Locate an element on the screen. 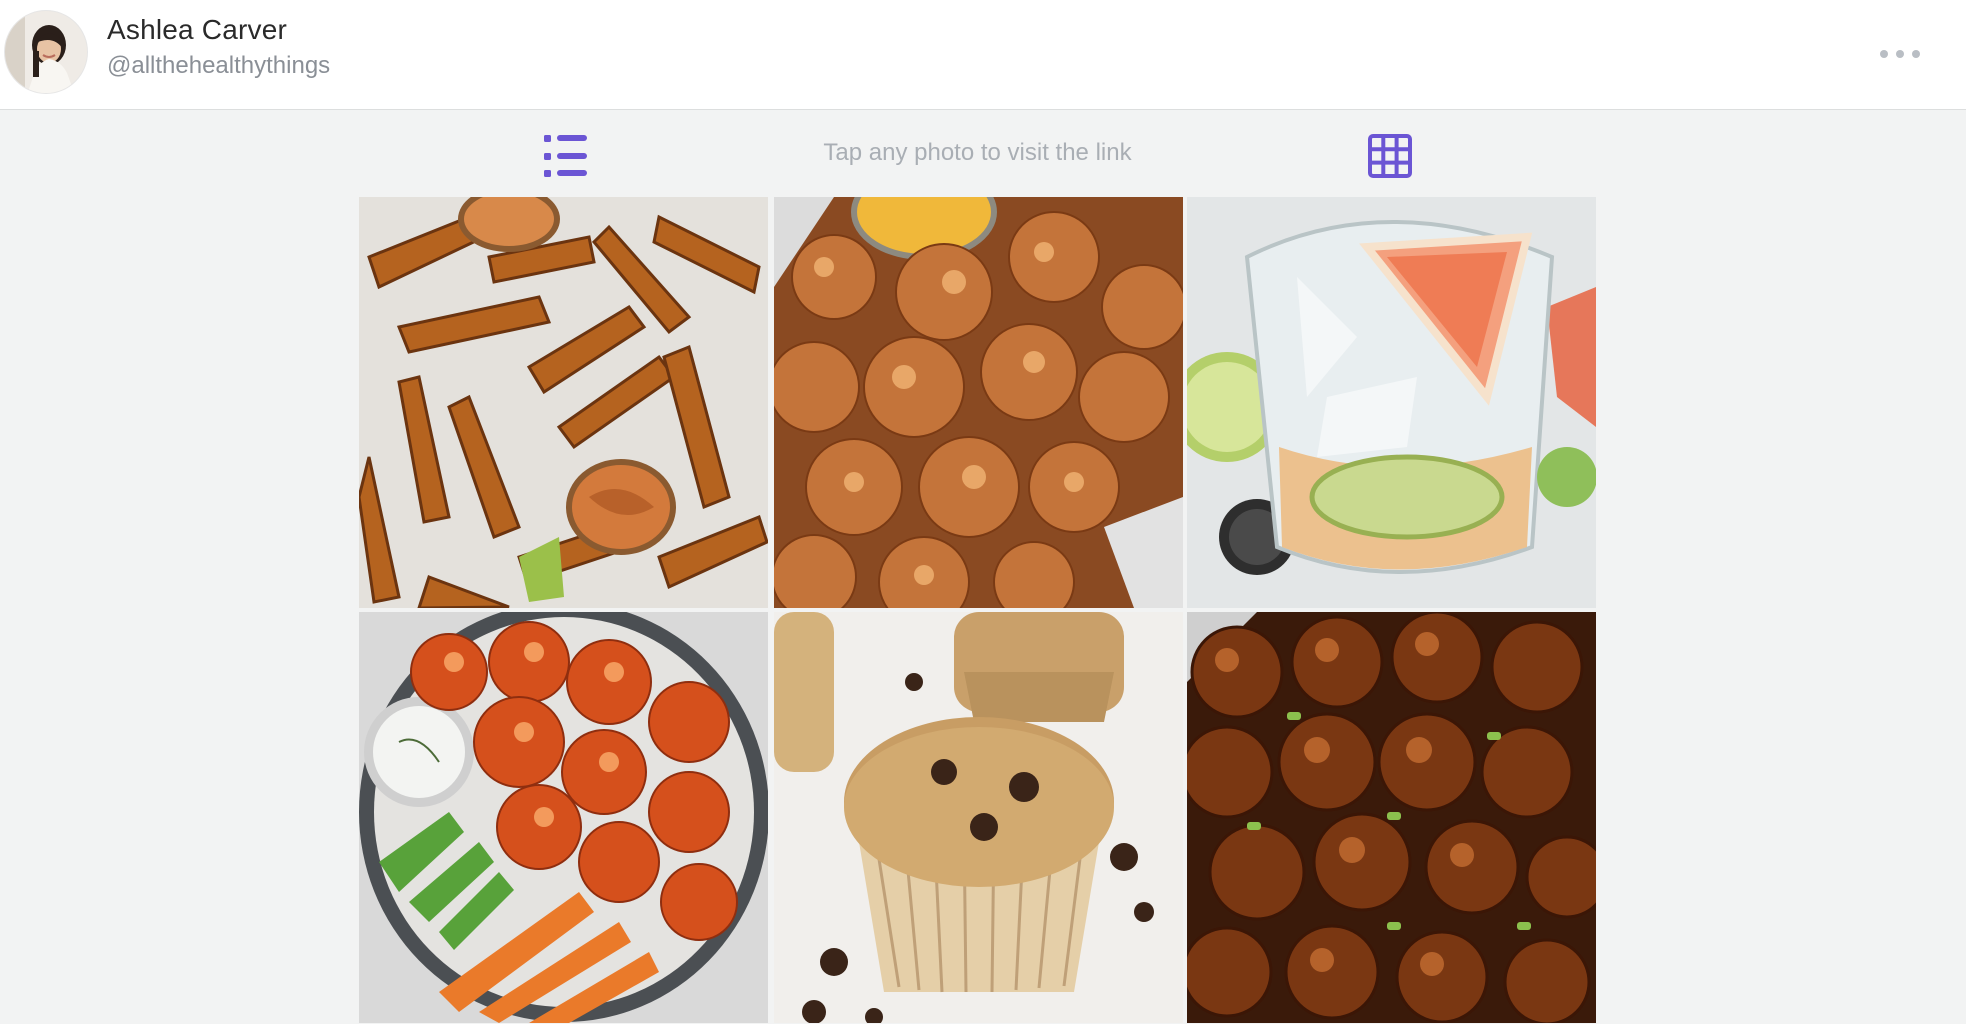 This screenshot has height=1024, width=1966. profile-header: Ashlea Carver @allthehealthythings is located at coordinates (983, 55).